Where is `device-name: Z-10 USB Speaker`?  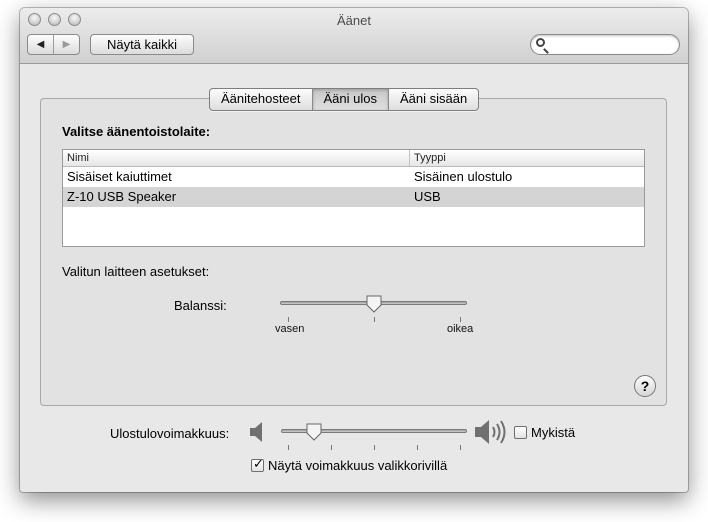 device-name: Z-10 USB Speaker is located at coordinates (122, 196).